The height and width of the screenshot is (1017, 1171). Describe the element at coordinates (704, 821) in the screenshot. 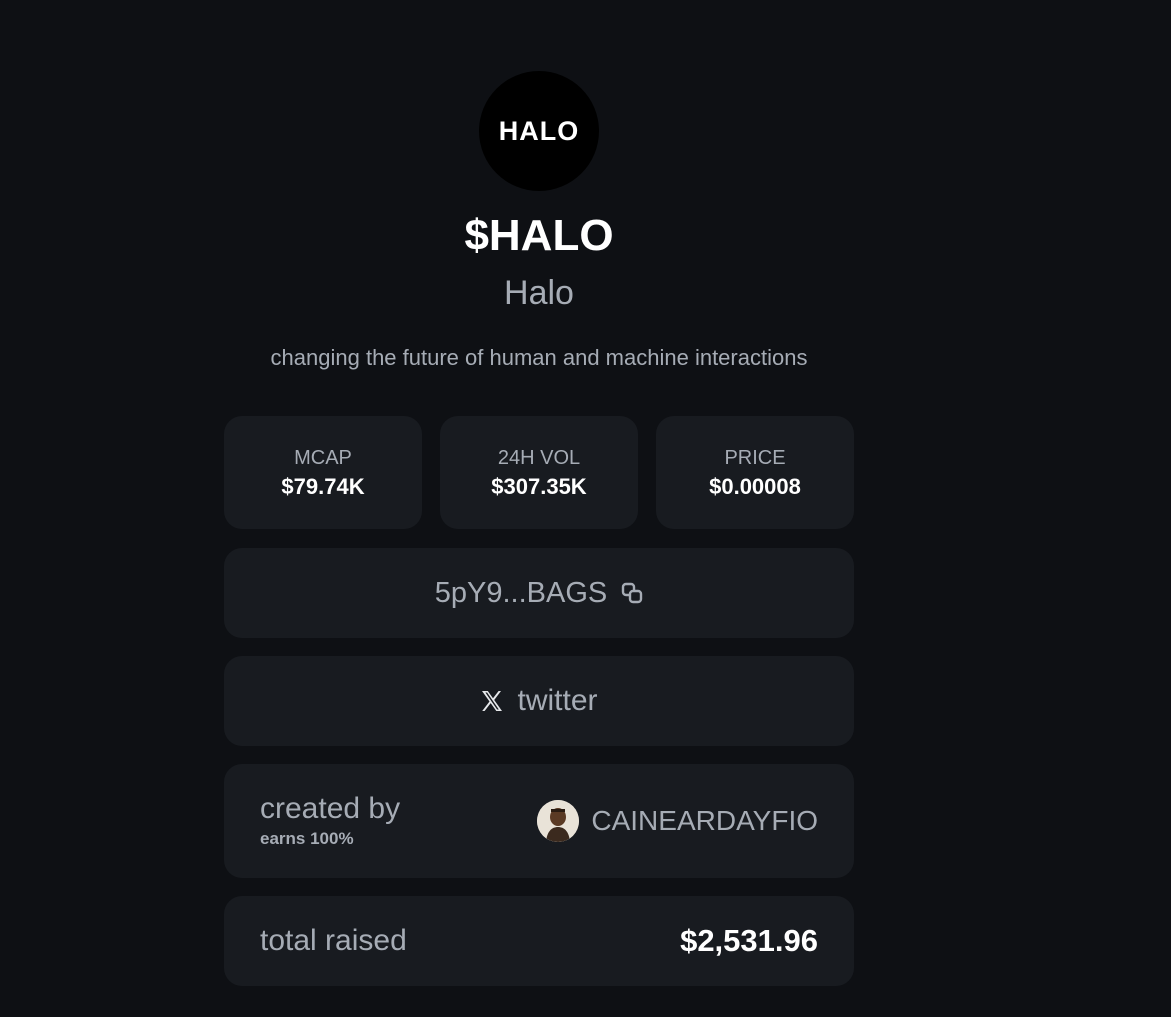

I see `creator-username: CAINEARDAYFIO` at that location.